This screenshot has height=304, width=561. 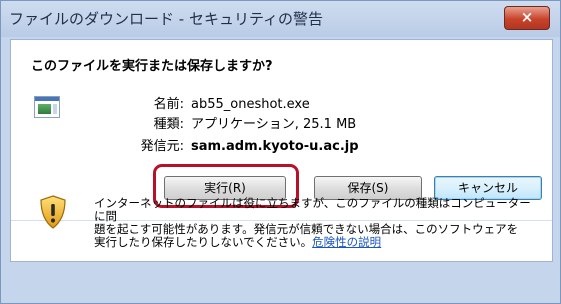 I want to click on type-label: 種類:, so click(x=168, y=124).